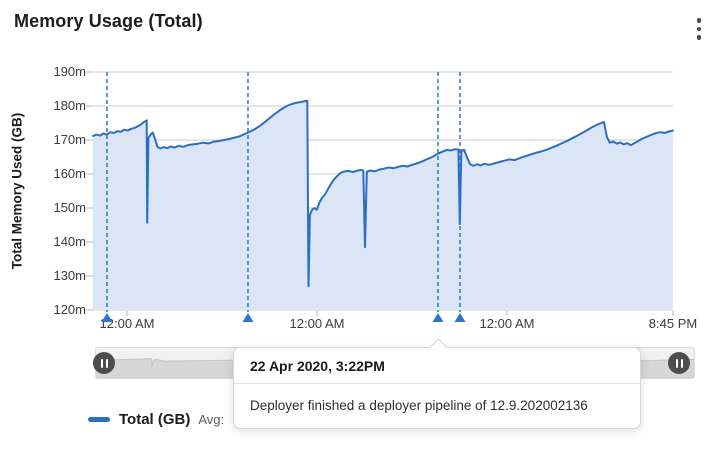 Image resolution: width=720 pixels, height=455 pixels. I want to click on legend-item-total: Total (GB) Avg:, so click(156, 419).